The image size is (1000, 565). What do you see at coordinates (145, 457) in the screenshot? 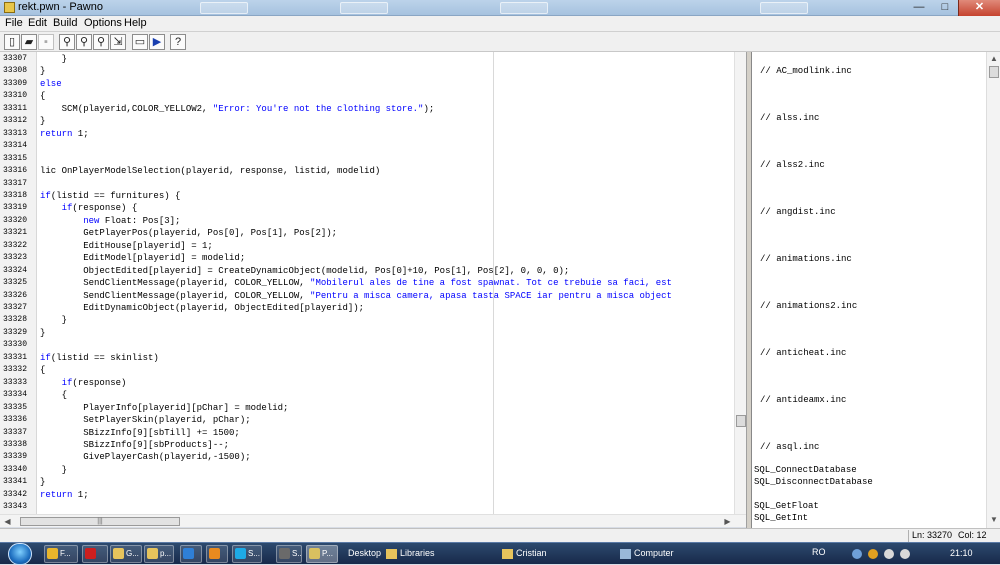
I see `code-line: GivePlayerCash(playerid,-1500);` at bounding box center [145, 457].